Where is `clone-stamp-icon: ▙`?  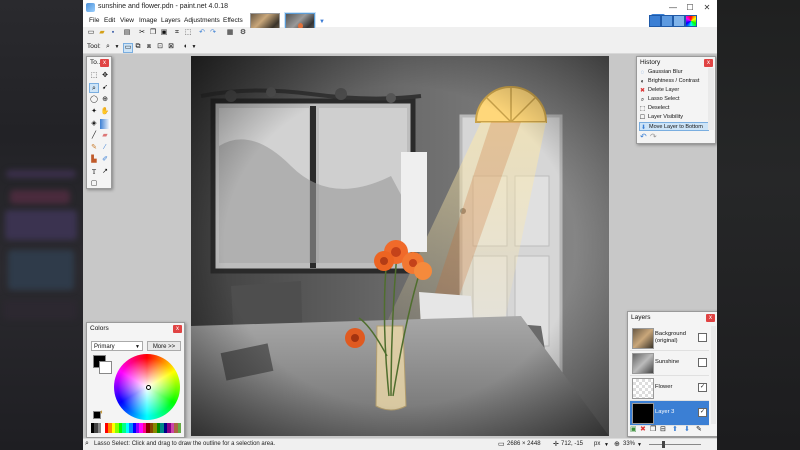 clone-stamp-icon: ▙ is located at coordinates (94, 160).